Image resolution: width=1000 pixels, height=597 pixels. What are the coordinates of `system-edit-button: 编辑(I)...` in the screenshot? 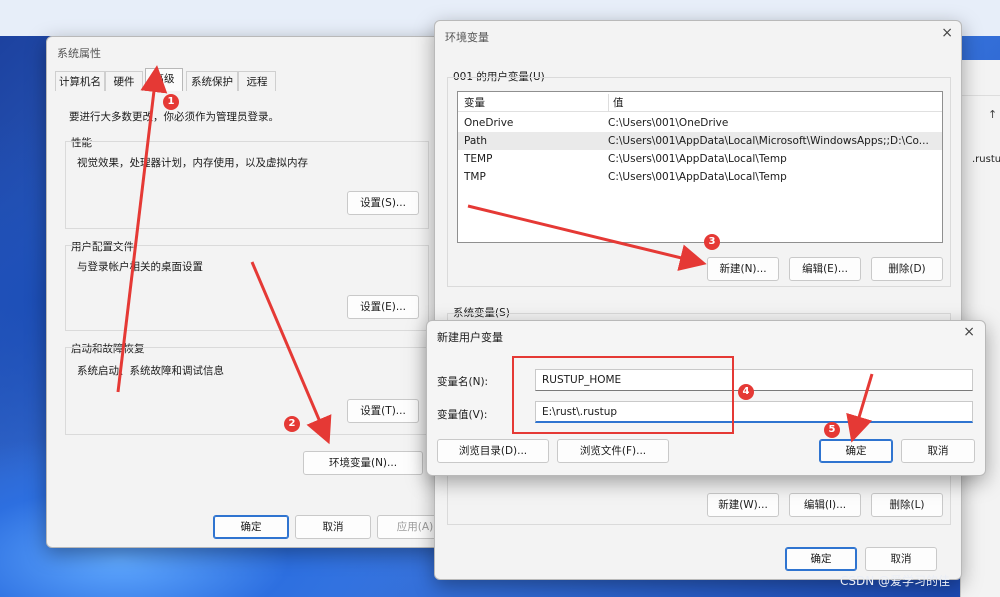 It's located at (825, 505).